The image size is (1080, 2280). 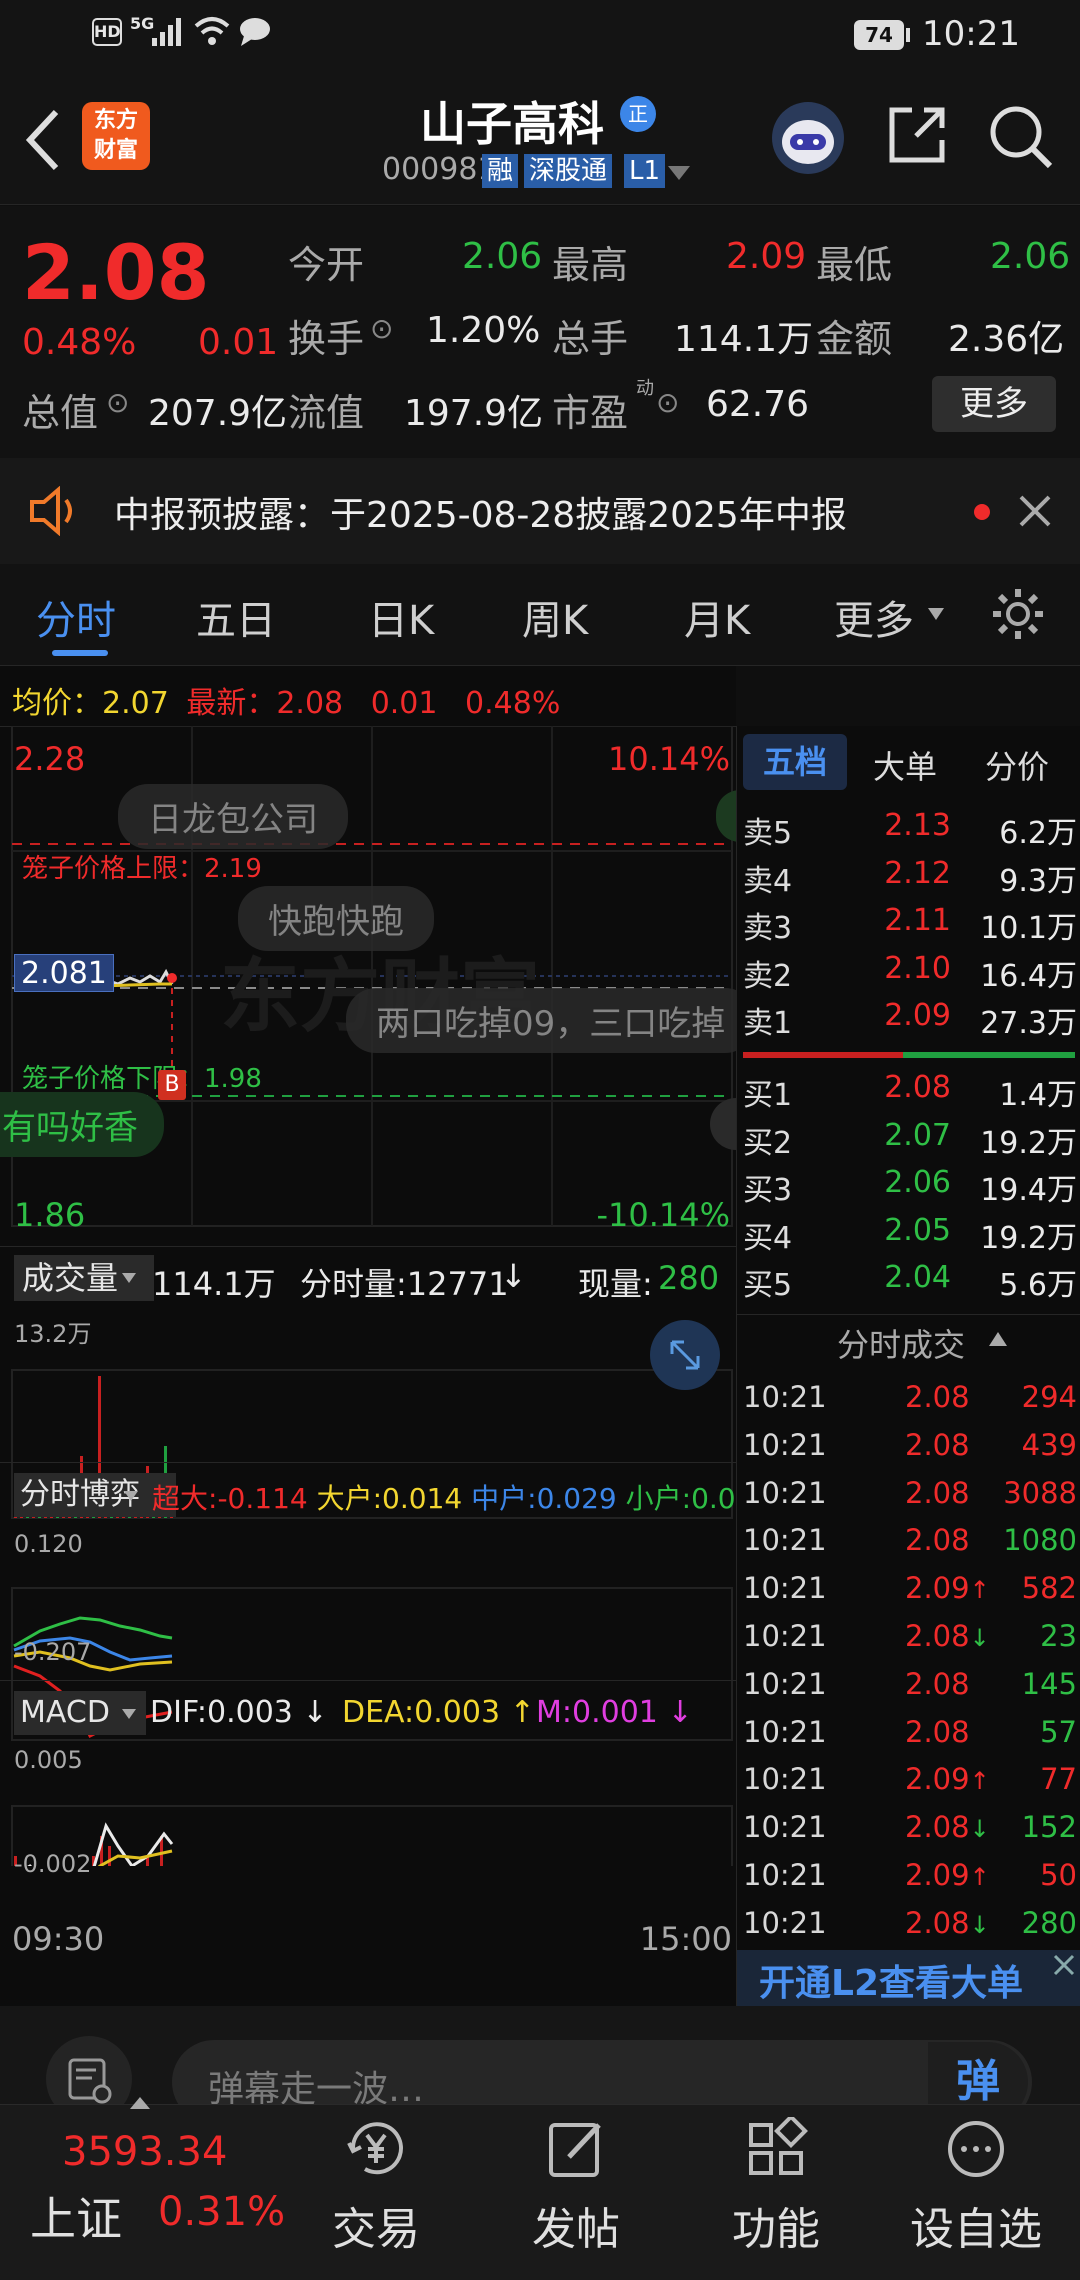 I want to click on m-value: M:0.001 ↓, so click(x=614, y=1712).